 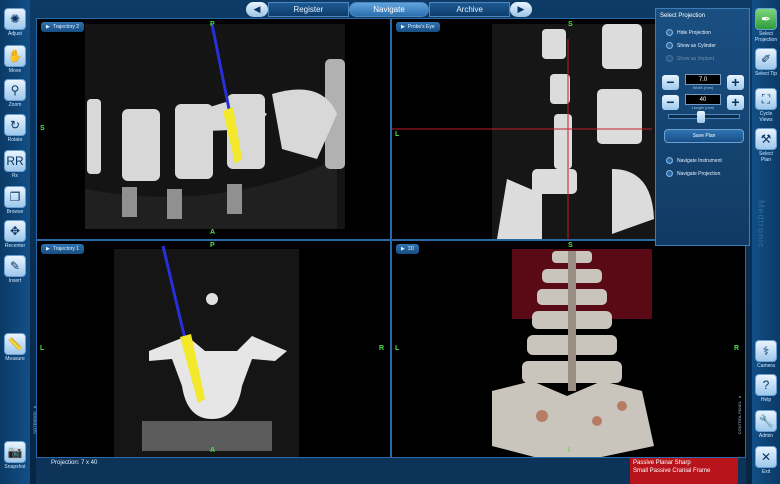 What do you see at coordinates (569, 450) in the screenshot?
I see `orient-bottom: I` at bounding box center [569, 450].